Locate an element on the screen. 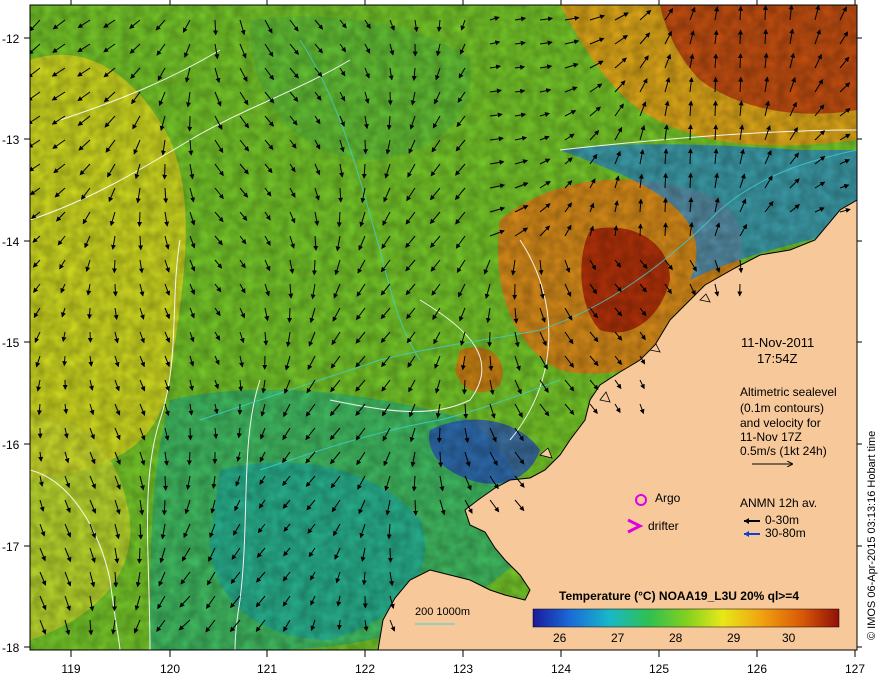 Image resolution: width=880 pixels, height=680 pixels. altimetry-legend-line: (0.1m contours) is located at coordinates (782, 408).